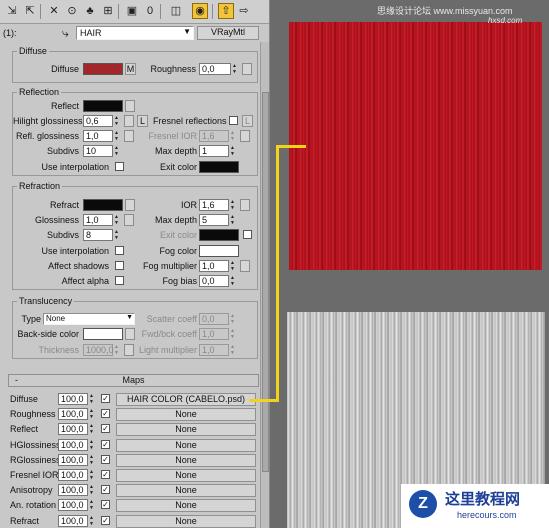 This screenshot has width=549, height=528. I want to click on show-end-result-icon: ◉, so click(200, 11).